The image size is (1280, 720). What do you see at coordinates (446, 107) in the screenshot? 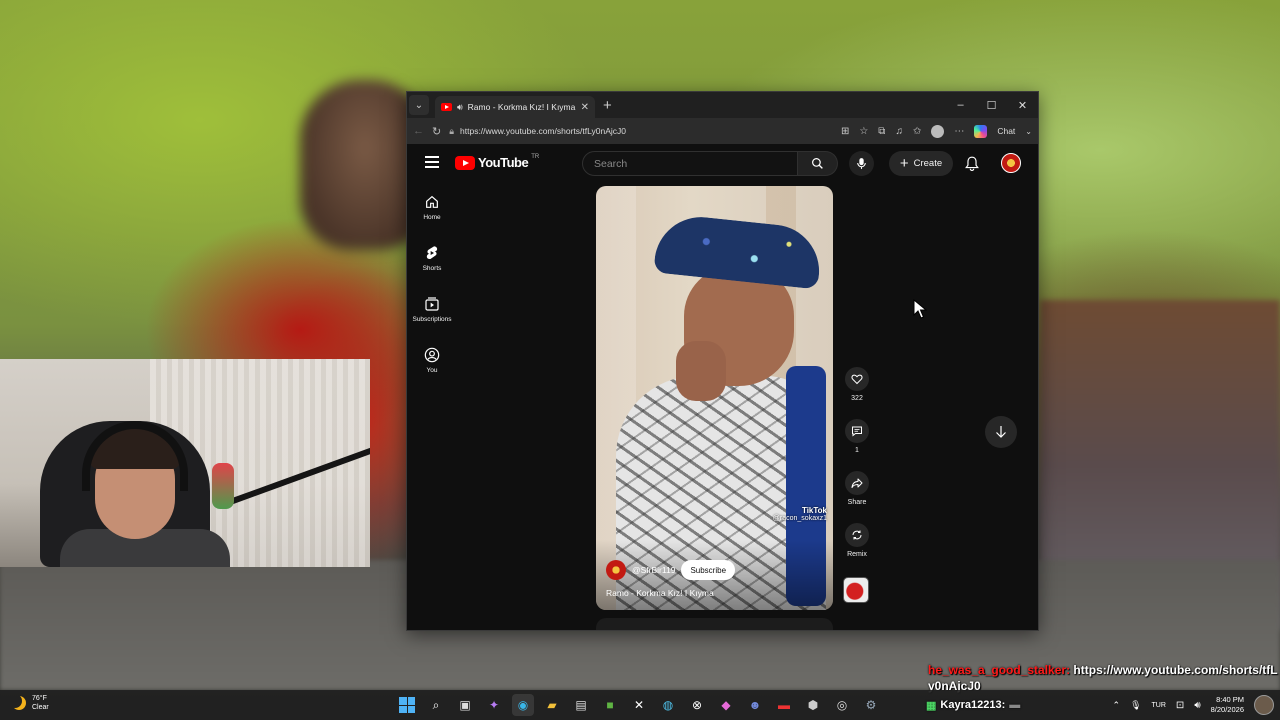
I see `youtube-favicon-icon` at bounding box center [446, 107].